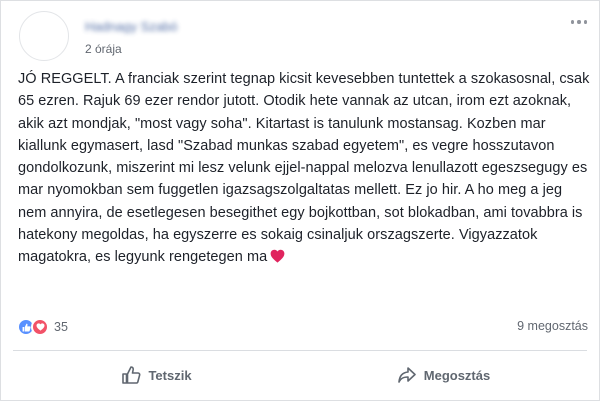 The height and width of the screenshot is (401, 600). I want to click on share-button-label: Megosztás, so click(457, 375).